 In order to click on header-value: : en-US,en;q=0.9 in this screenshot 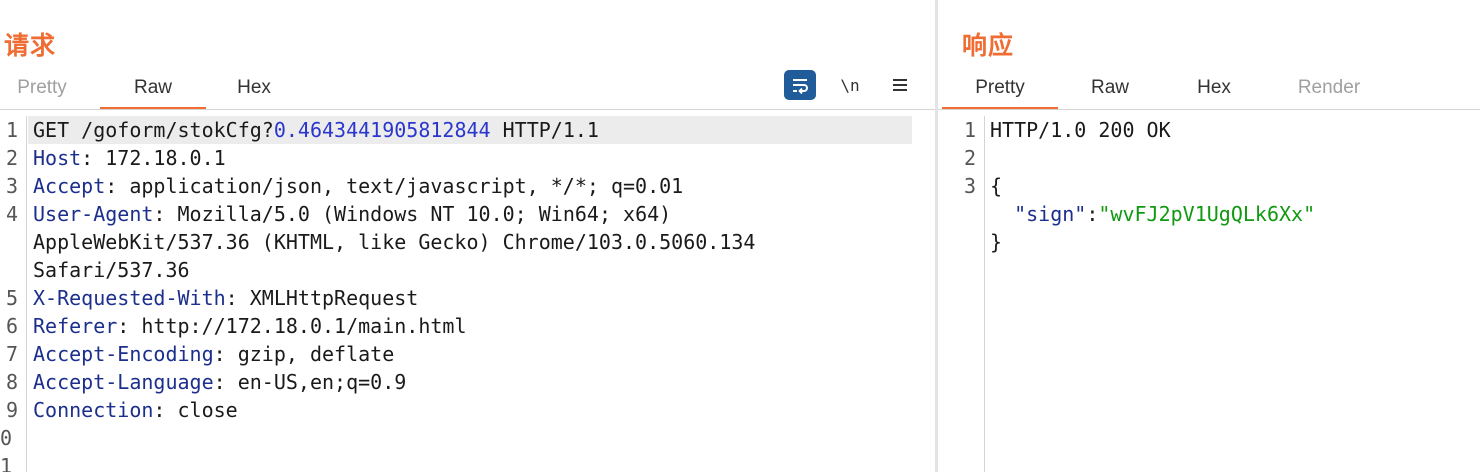, I will do `click(310, 382)`.